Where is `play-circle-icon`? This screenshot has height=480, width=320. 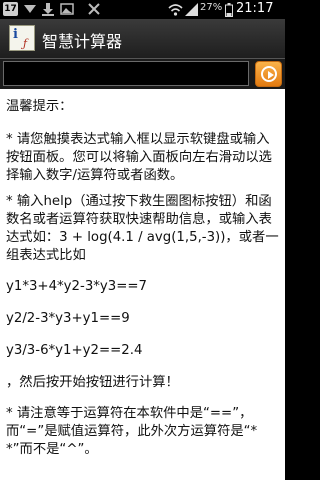 play-circle-icon is located at coordinates (269, 74).